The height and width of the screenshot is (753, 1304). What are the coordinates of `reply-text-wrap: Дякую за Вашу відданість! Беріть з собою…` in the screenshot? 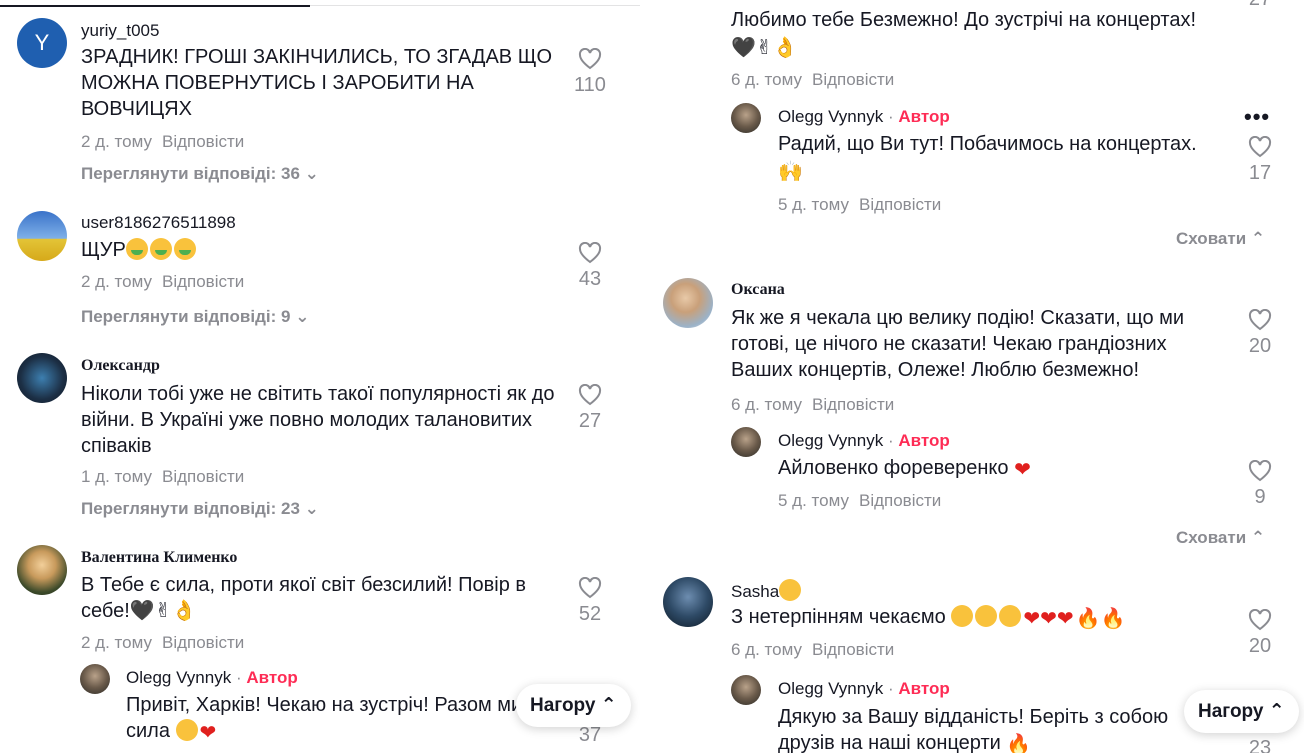 It's located at (978, 728).